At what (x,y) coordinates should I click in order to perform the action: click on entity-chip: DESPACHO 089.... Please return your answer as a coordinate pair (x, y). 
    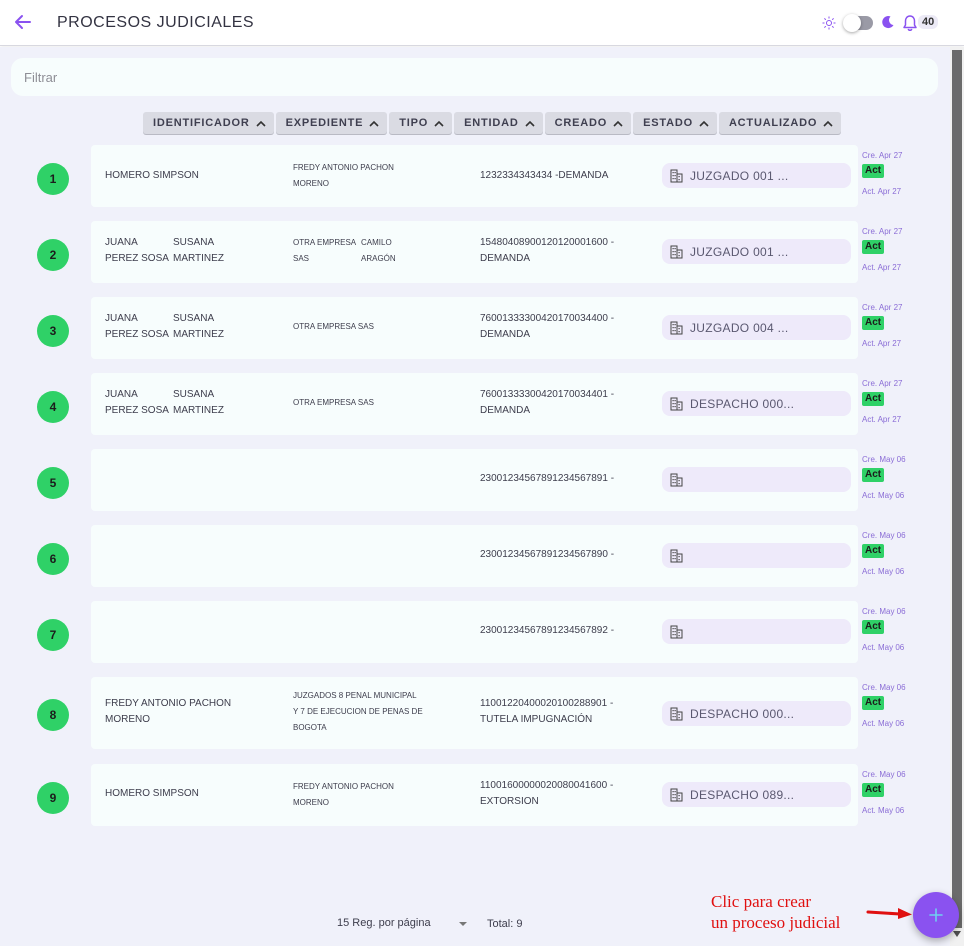
    Looking at the image, I should click on (756, 794).